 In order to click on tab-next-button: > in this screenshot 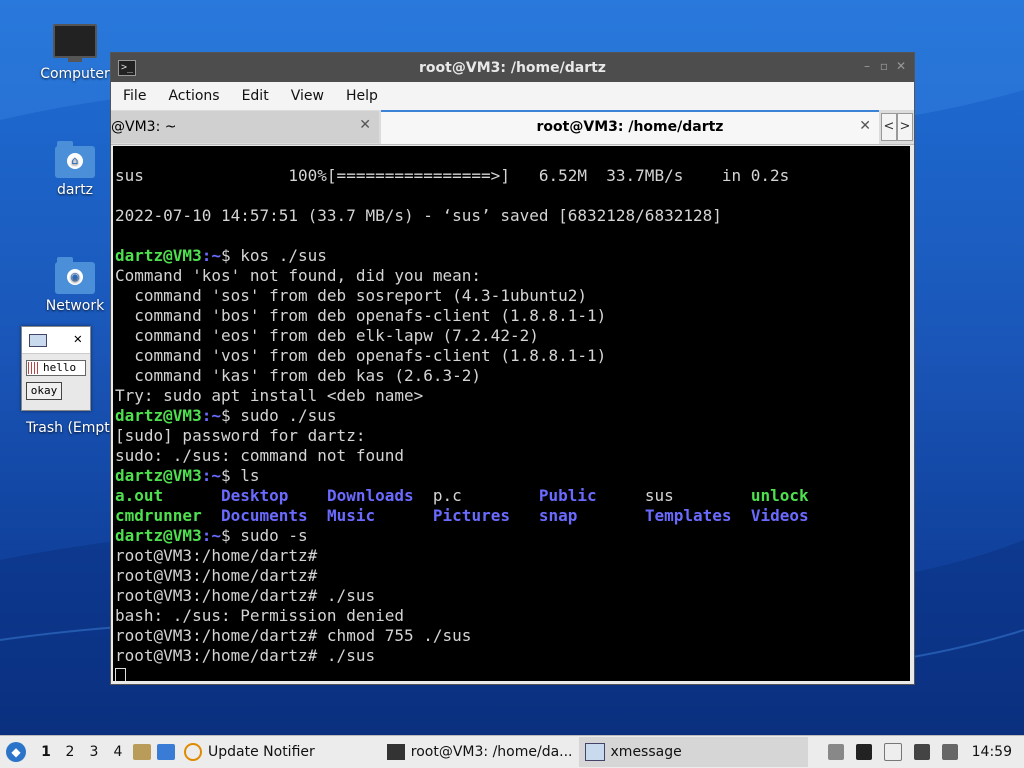, I will do `click(905, 127)`.